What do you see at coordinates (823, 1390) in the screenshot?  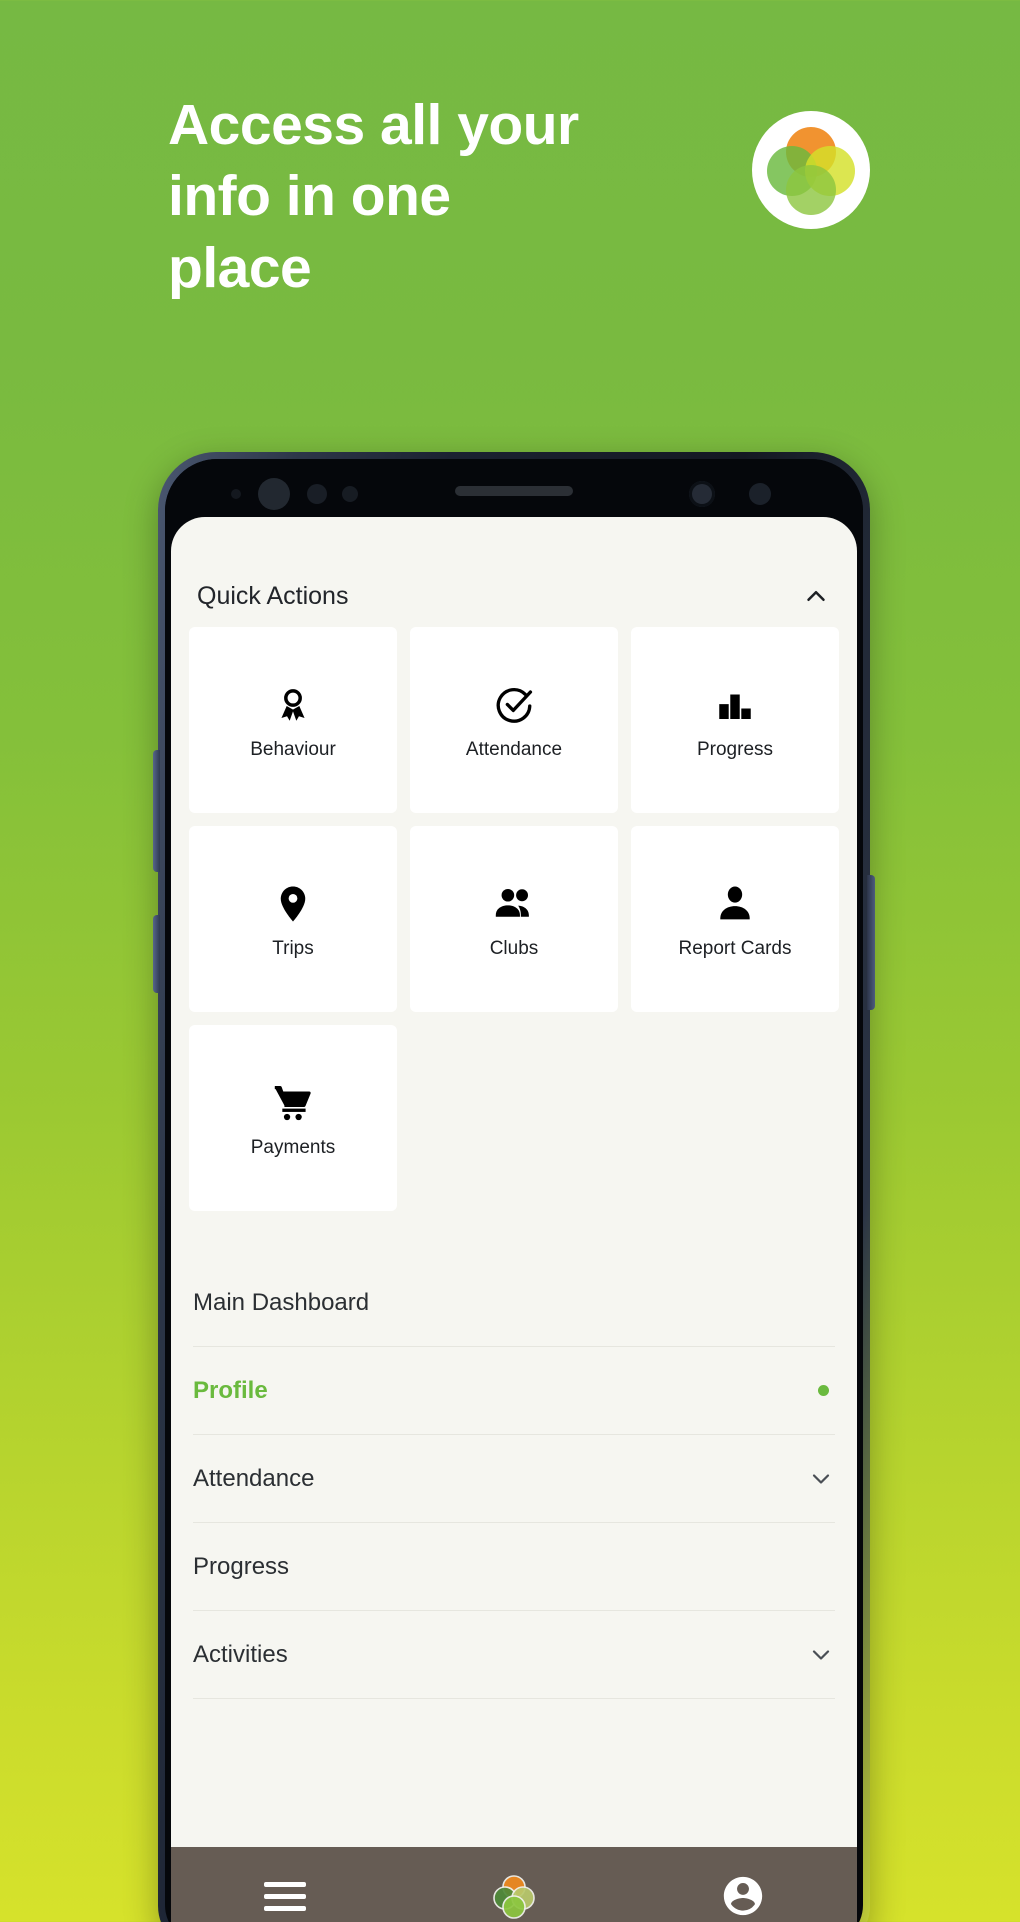 I see `status-dot-icon` at bounding box center [823, 1390].